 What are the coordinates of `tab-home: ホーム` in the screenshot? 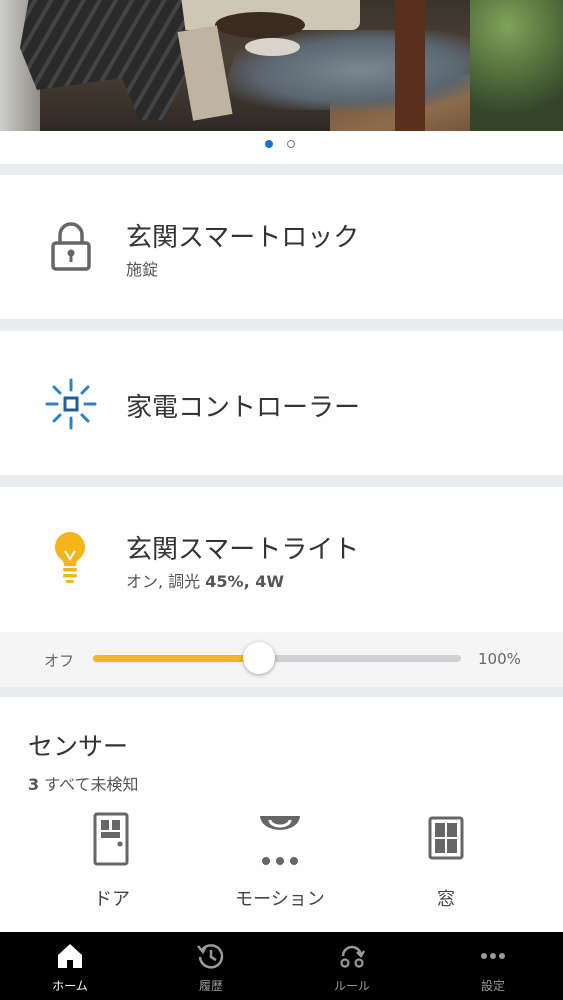 It's located at (70, 966).